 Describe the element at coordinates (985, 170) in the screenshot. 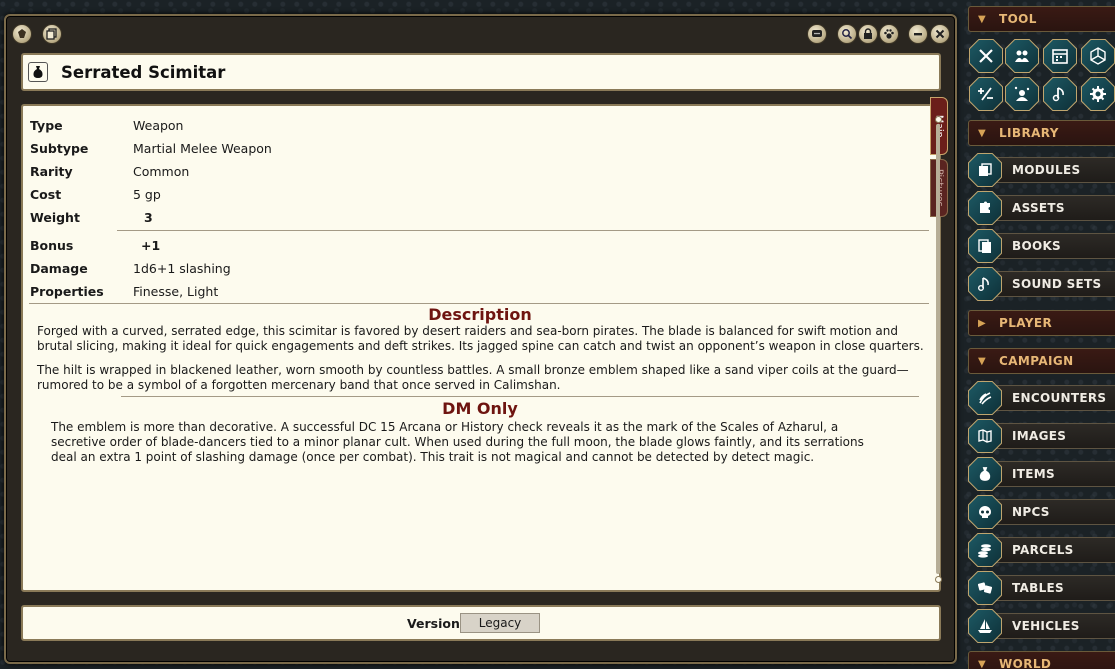

I see `modules-icon` at that location.